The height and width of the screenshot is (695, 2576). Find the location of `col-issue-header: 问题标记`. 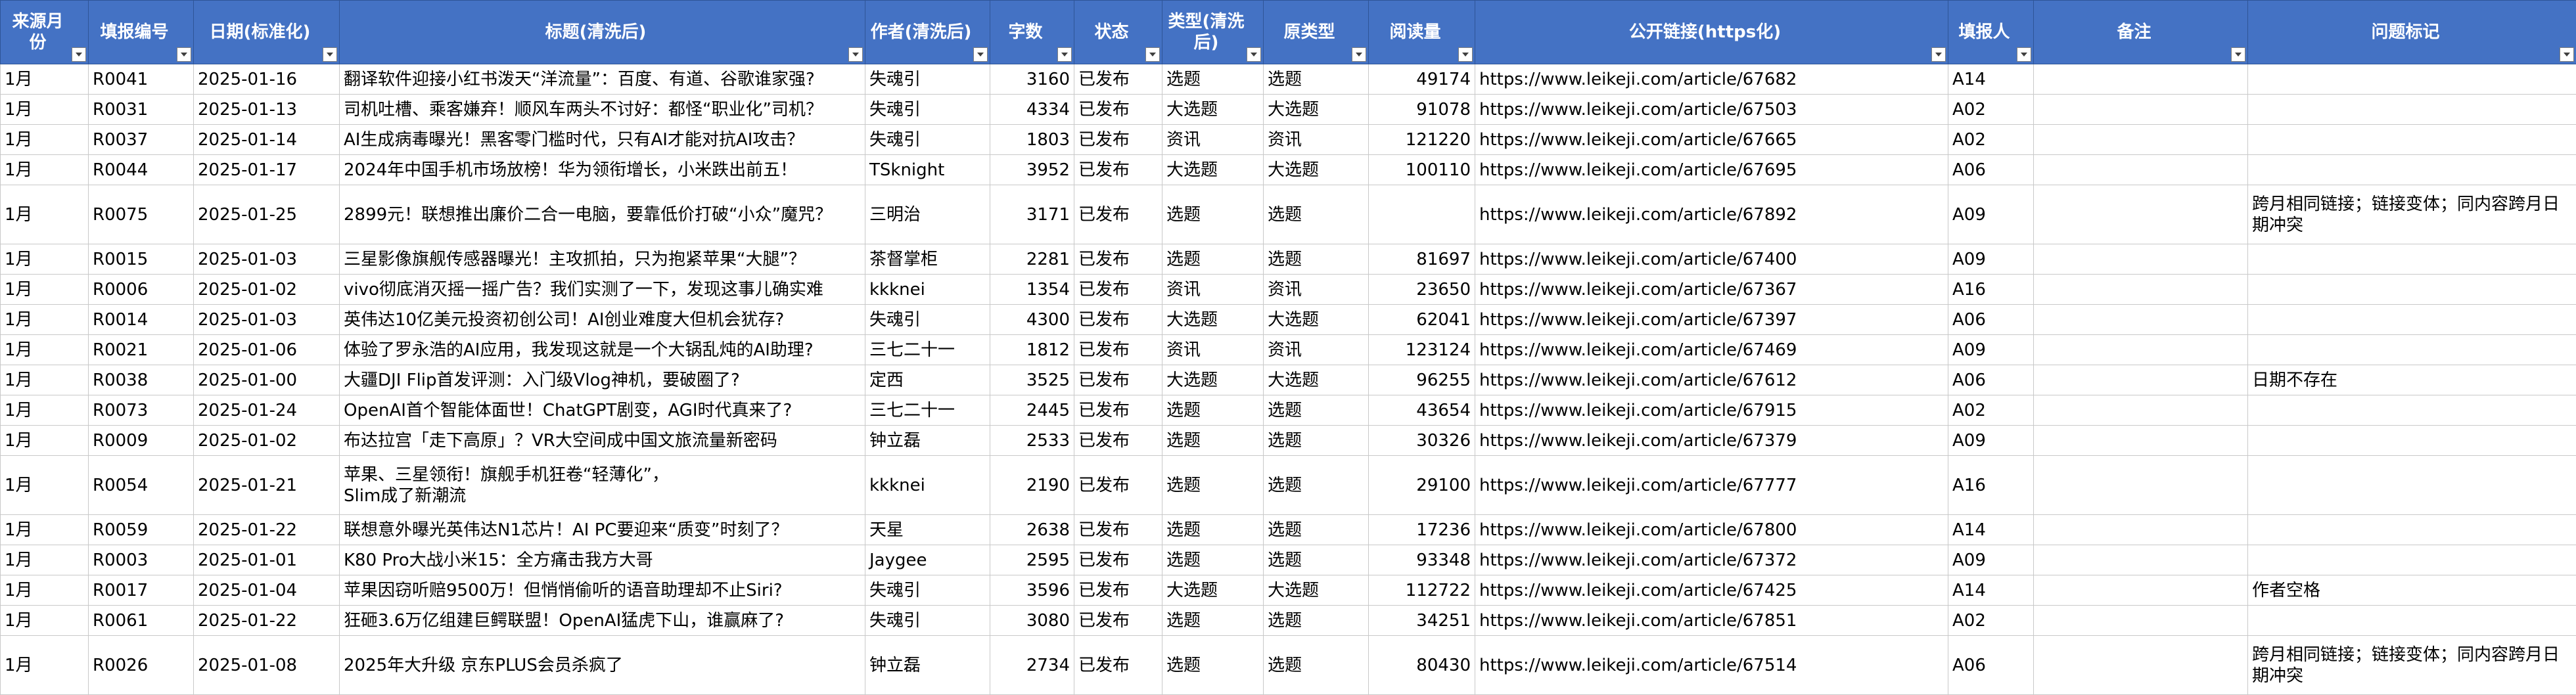

col-issue-header: 问题标记 is located at coordinates (2412, 32).